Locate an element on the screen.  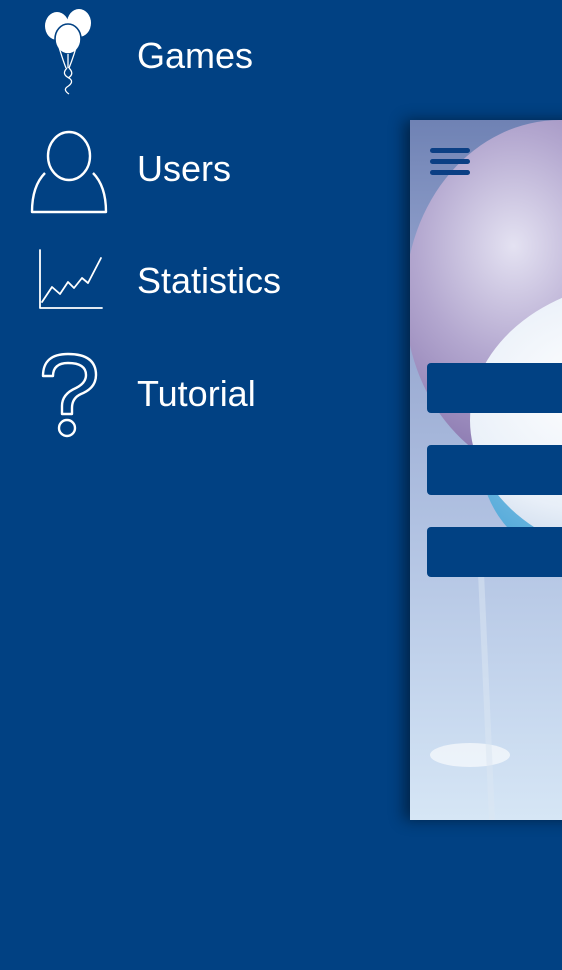
line-chart-icon is located at coordinates (71, 279).